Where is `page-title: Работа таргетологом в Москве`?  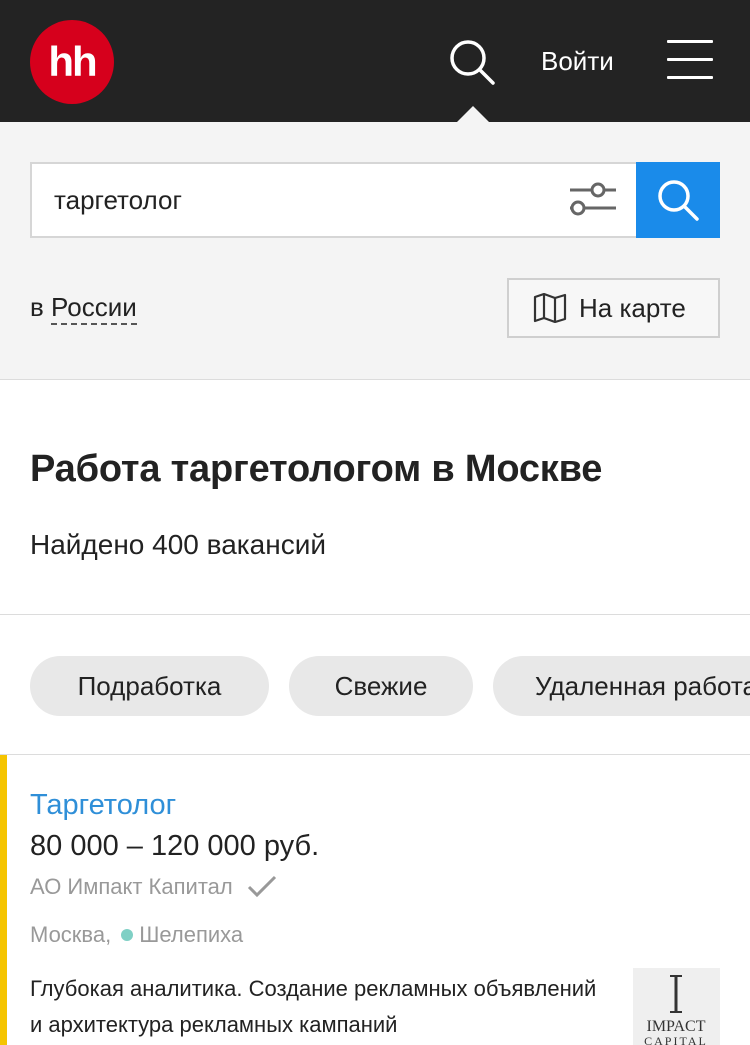 page-title: Работа таргетологом в Москве is located at coordinates (316, 469).